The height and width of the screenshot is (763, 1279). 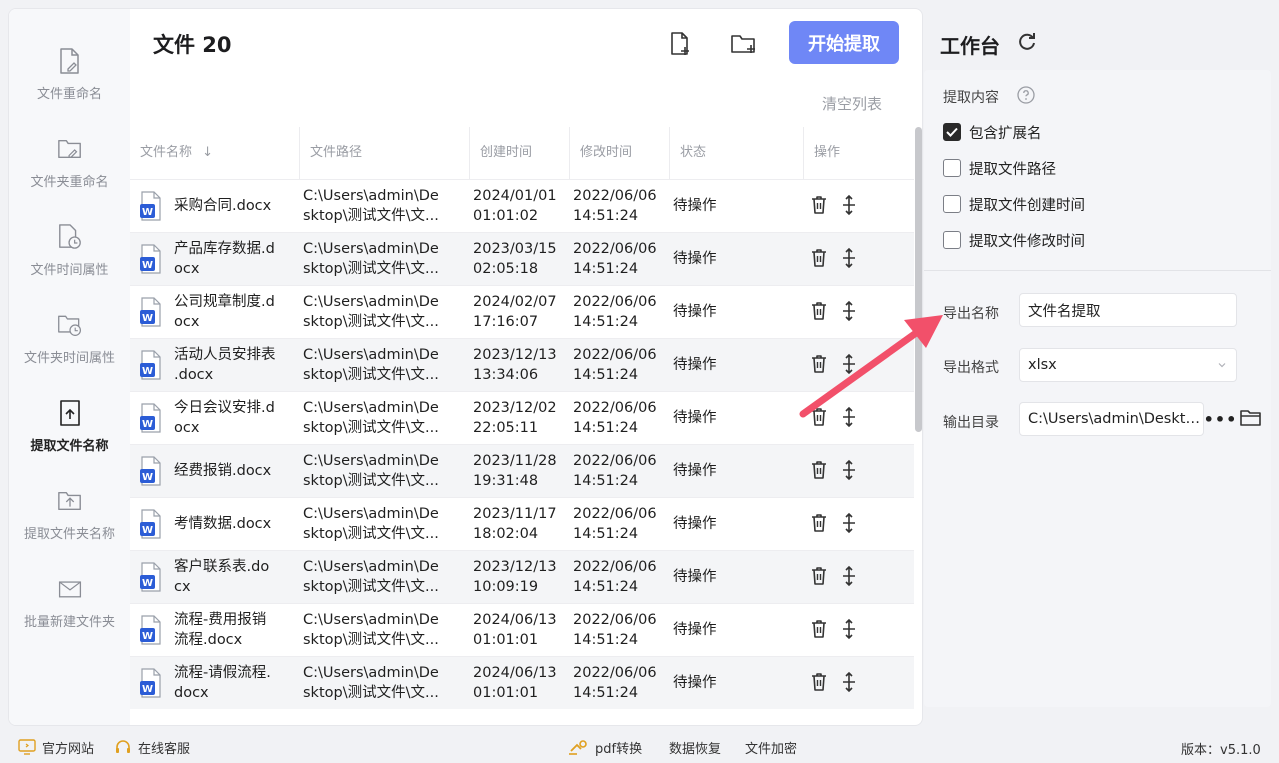 I want to click on sidebar-item-7: 批量新建文件夹, so click(x=69, y=611).